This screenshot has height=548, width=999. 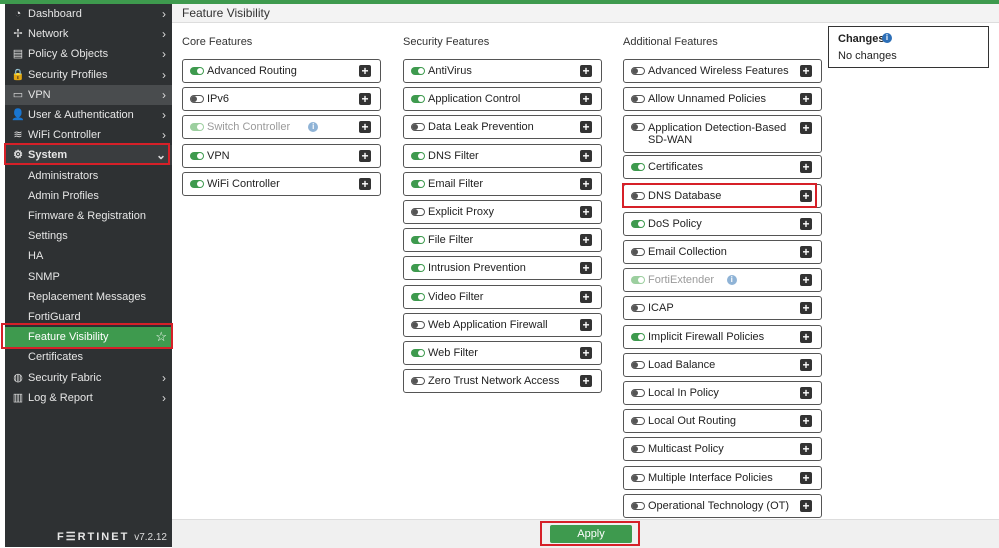 I want to click on sidebar-item-system: ⚙ System ⌄, so click(x=88, y=155).